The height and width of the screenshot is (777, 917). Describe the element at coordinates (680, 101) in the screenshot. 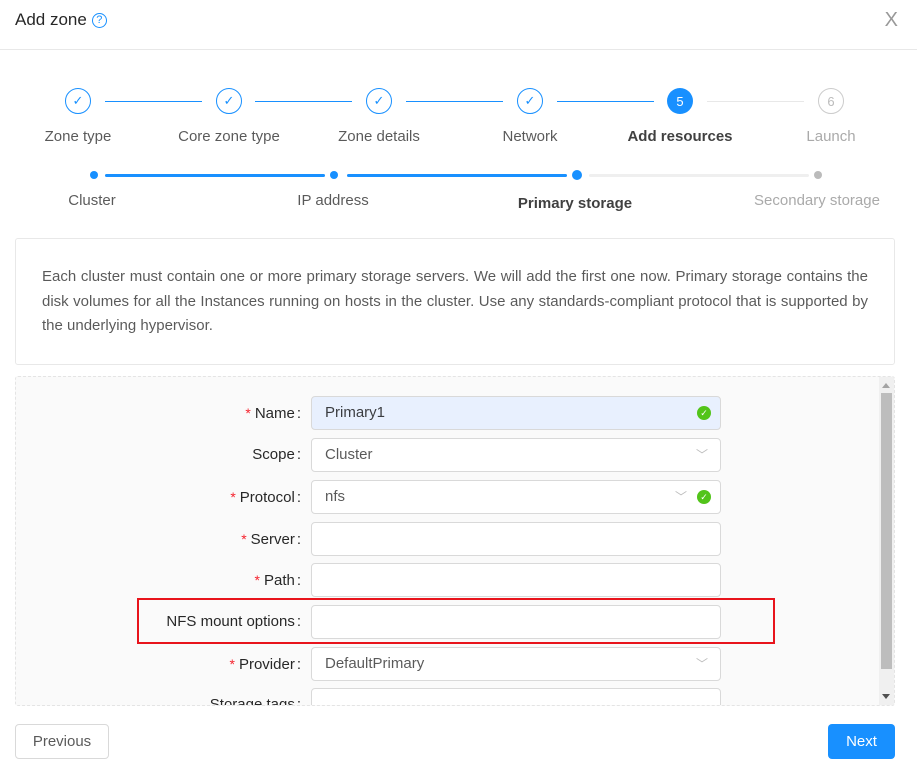

I see `step-number-icon: 5` at that location.